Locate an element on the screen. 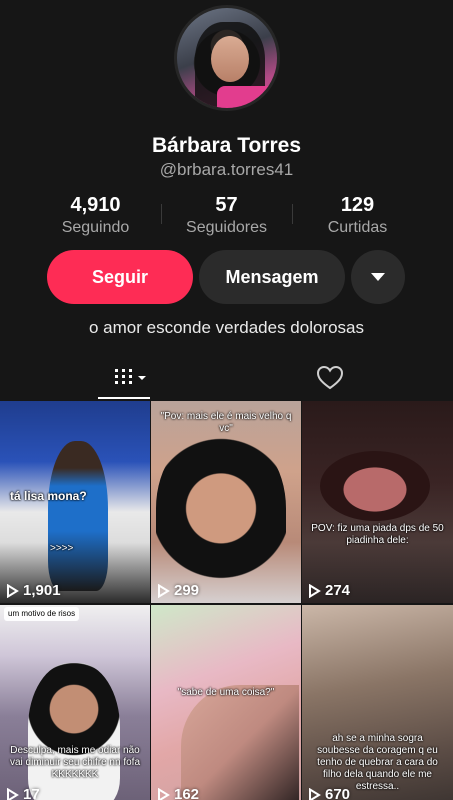 This screenshot has width=453, height=800. view-count-value: 670 is located at coordinates (338, 793).